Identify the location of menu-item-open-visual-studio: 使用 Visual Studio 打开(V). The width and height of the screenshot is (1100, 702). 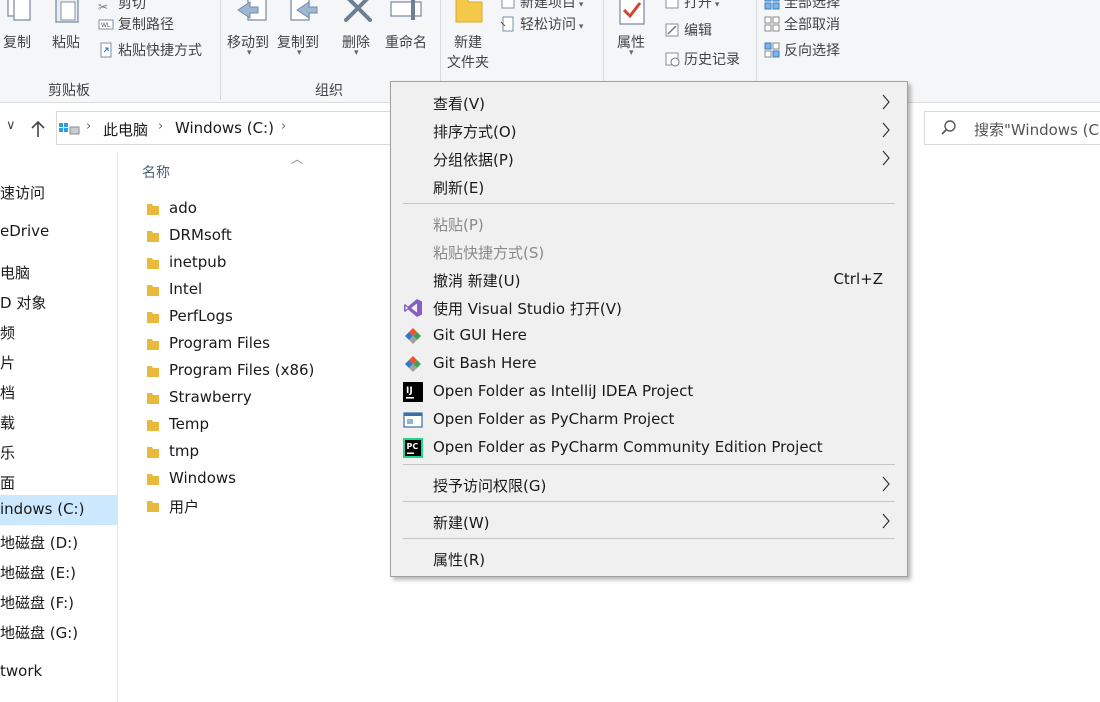
(649, 307).